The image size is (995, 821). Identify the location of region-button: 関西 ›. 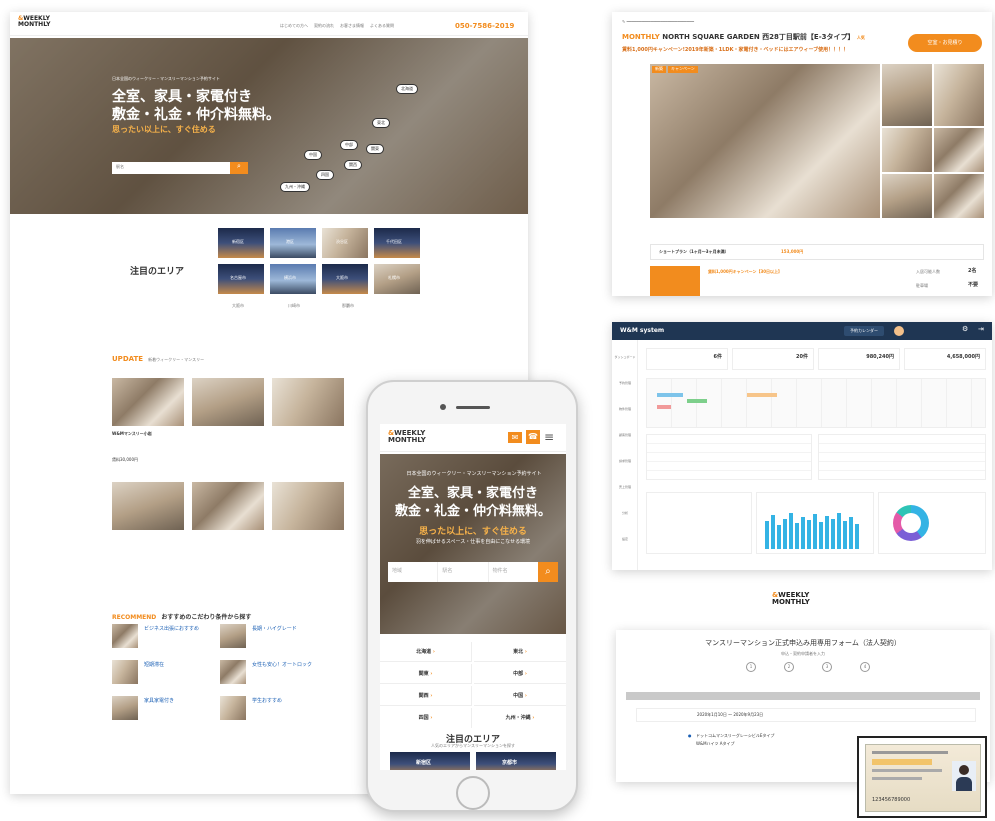
(426, 696).